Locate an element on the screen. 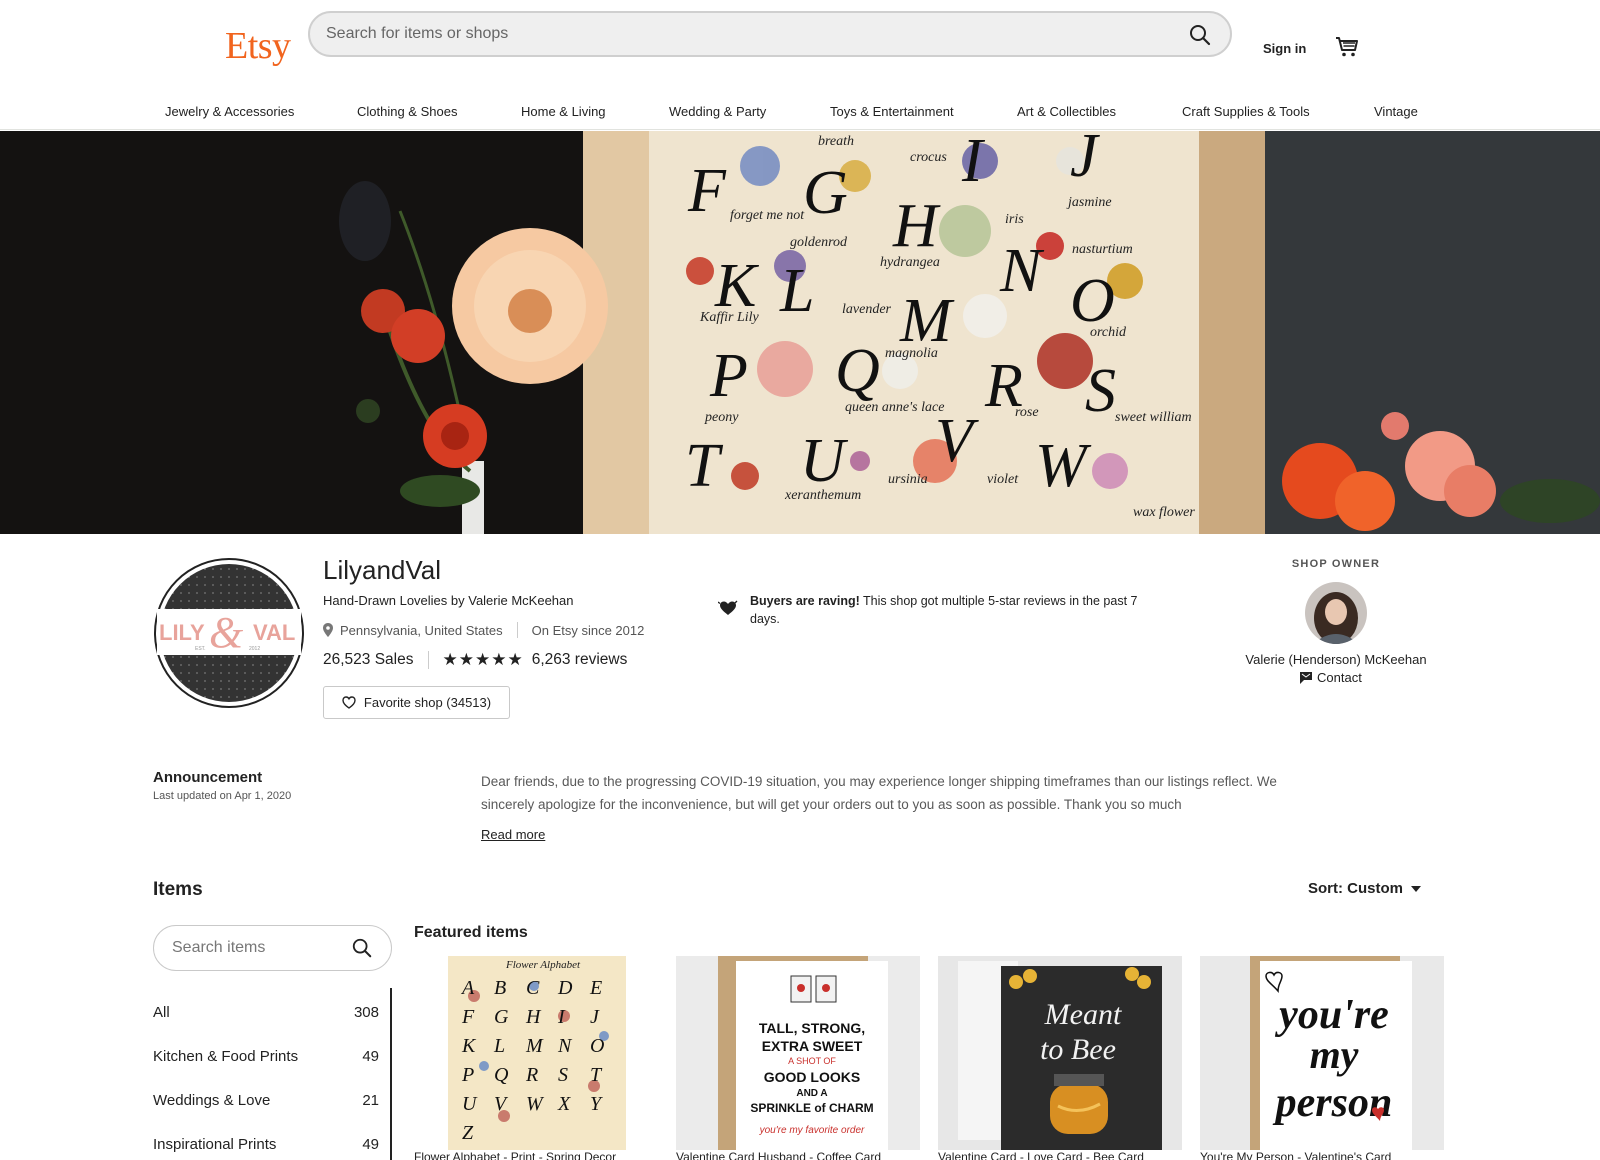 The image size is (1600, 1160). featured-item-title: Flower Alphabet - Print - Spring Decor is located at coordinates (536, 1155).